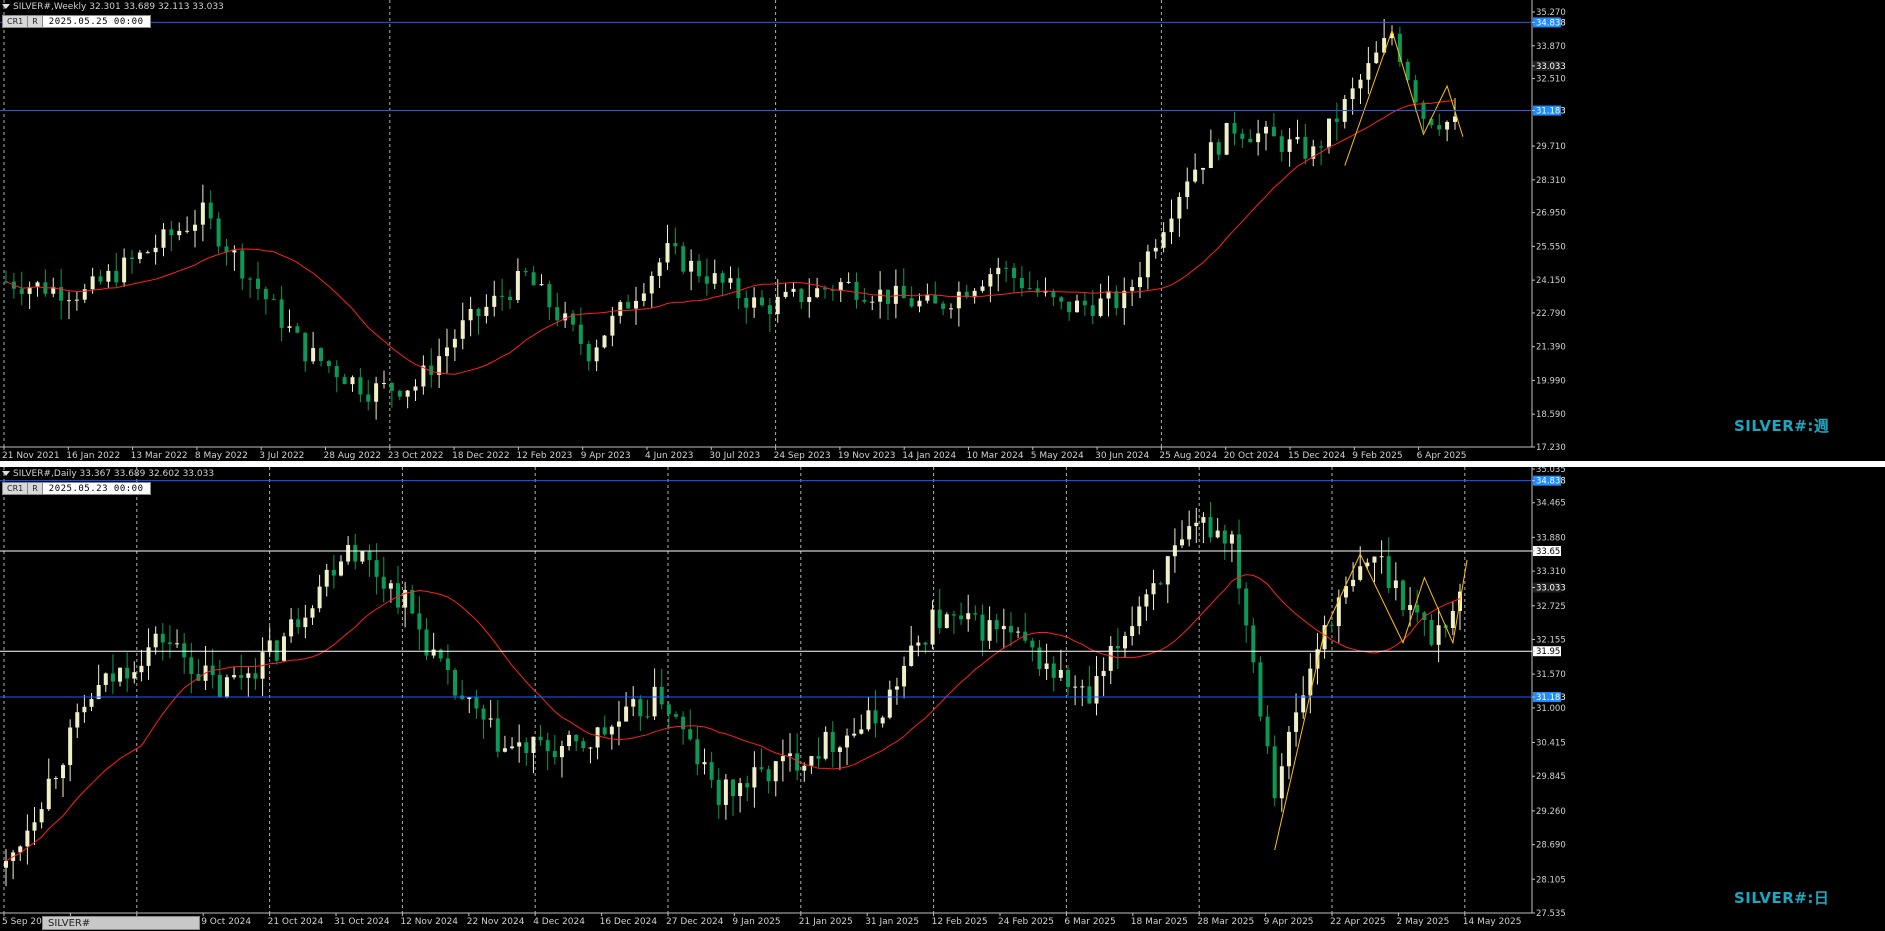 The image size is (1885, 931). Describe the element at coordinates (1422, 922) in the screenshot. I see `time-label: 2 May 2025` at that location.